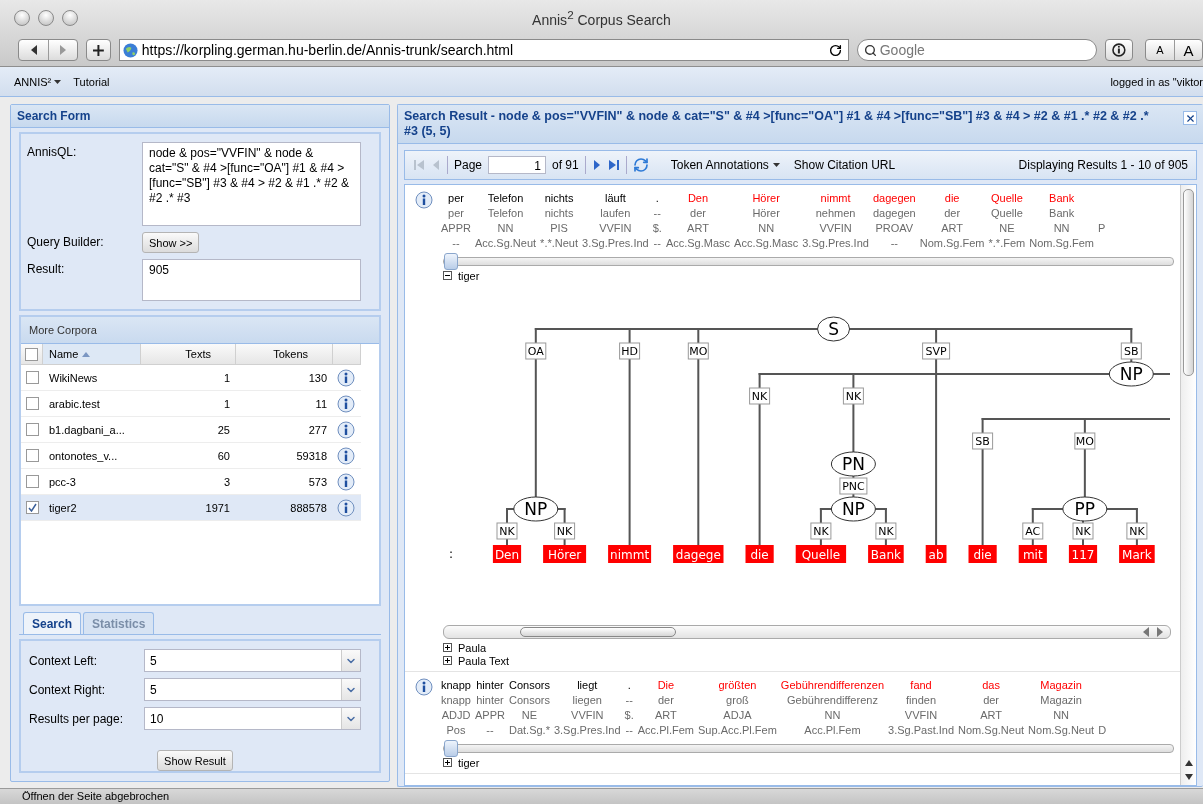  What do you see at coordinates (844, 165) in the screenshot?
I see `citation-button: Show Citation URL` at bounding box center [844, 165].